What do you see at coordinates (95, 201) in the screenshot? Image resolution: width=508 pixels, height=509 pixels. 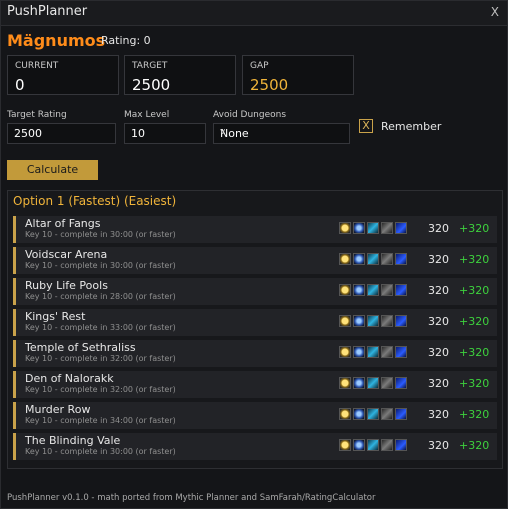 I see `option-title: Option 1 (Fastest) (Easiest)` at bounding box center [95, 201].